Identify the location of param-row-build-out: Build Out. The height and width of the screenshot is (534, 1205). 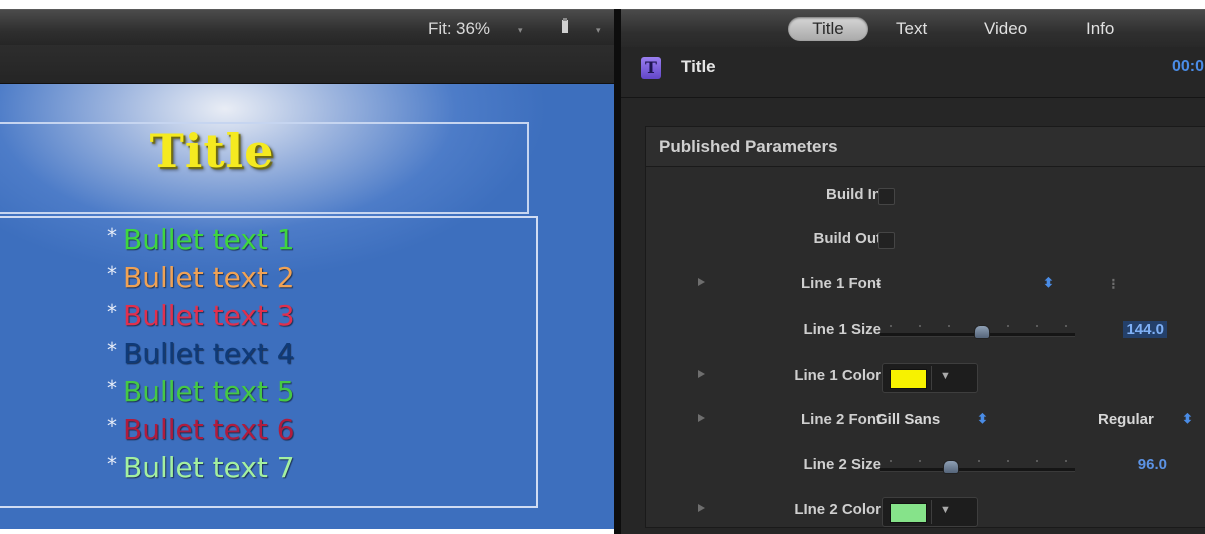
(925, 240).